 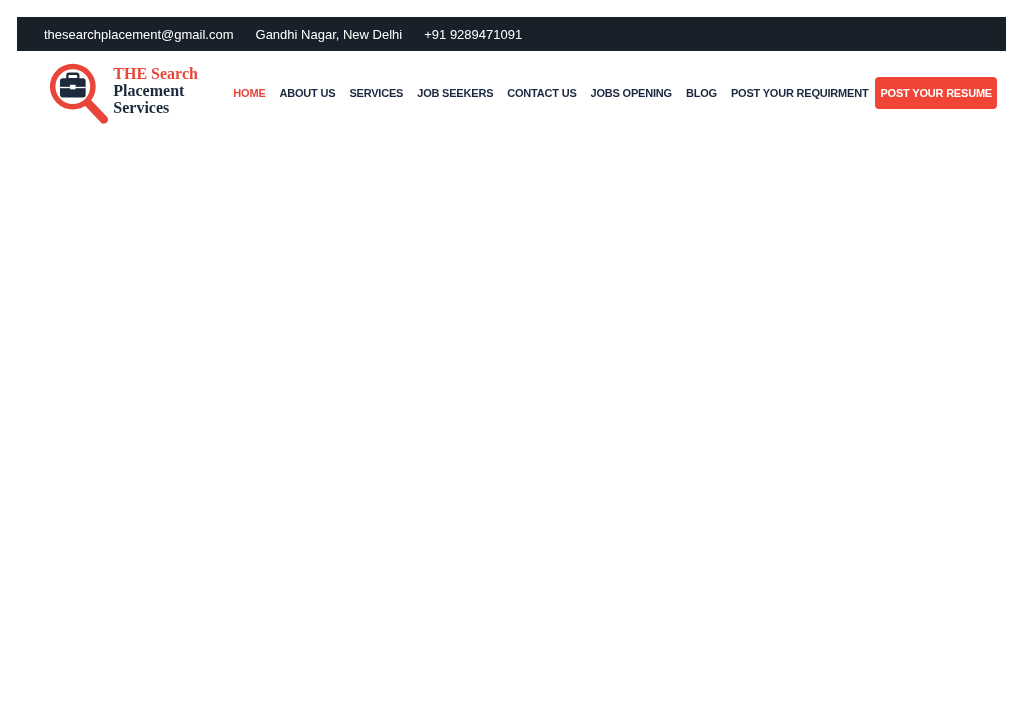 I want to click on nav-link: SERVICES, so click(x=376, y=93).